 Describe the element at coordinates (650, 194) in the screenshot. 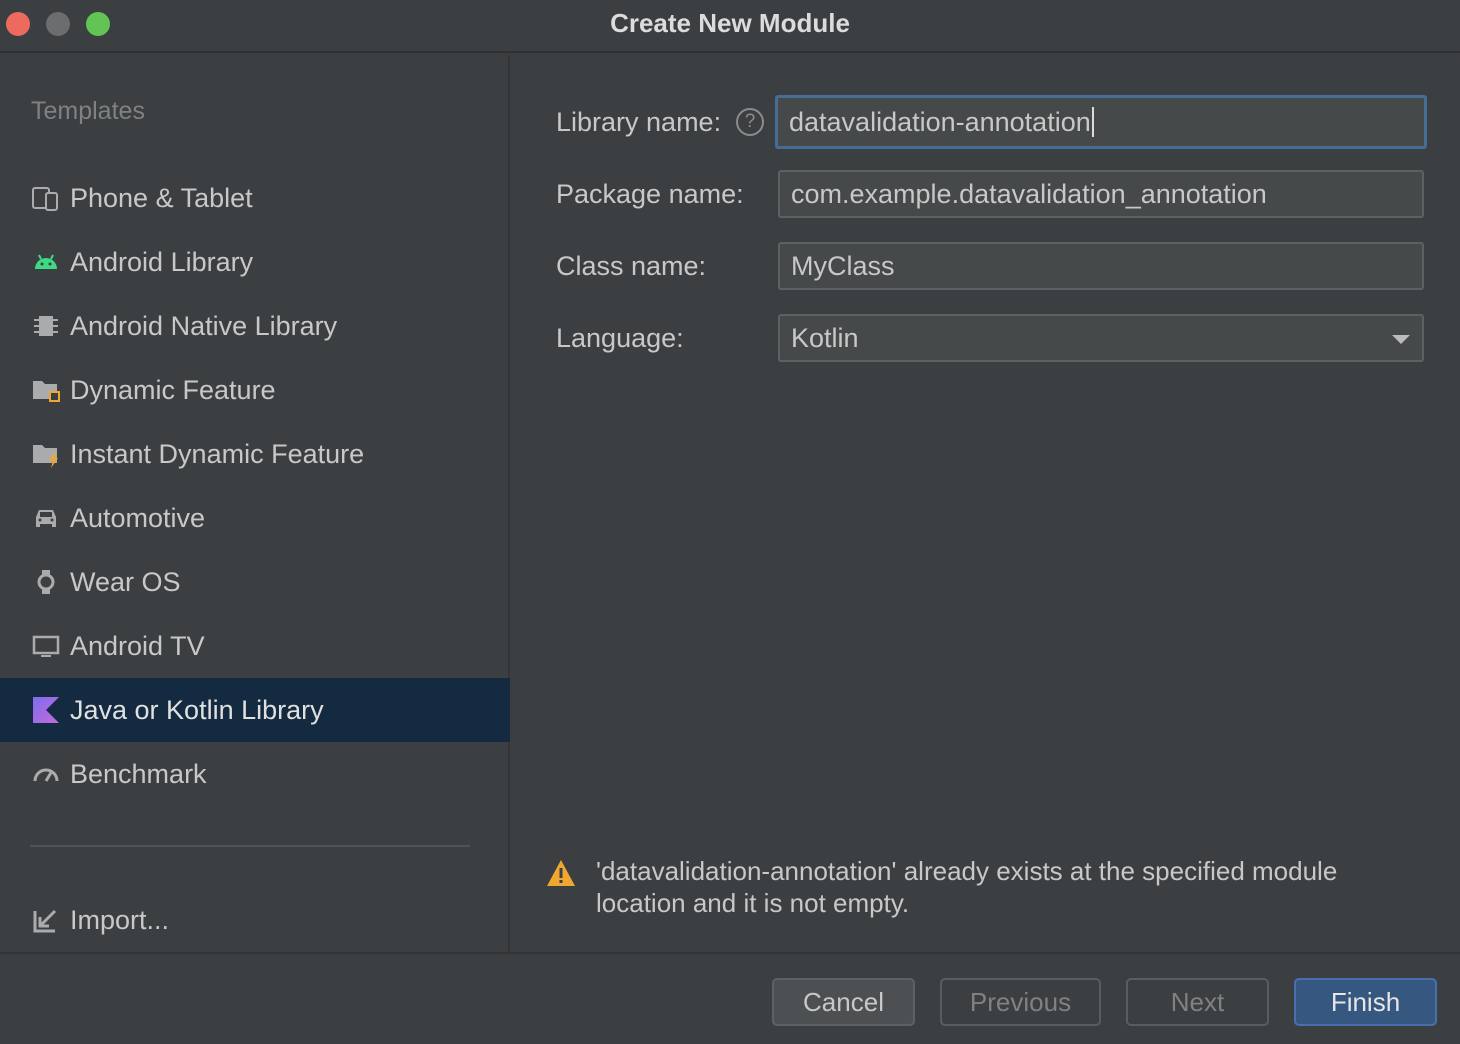

I see `package-name-label: Package name:` at that location.